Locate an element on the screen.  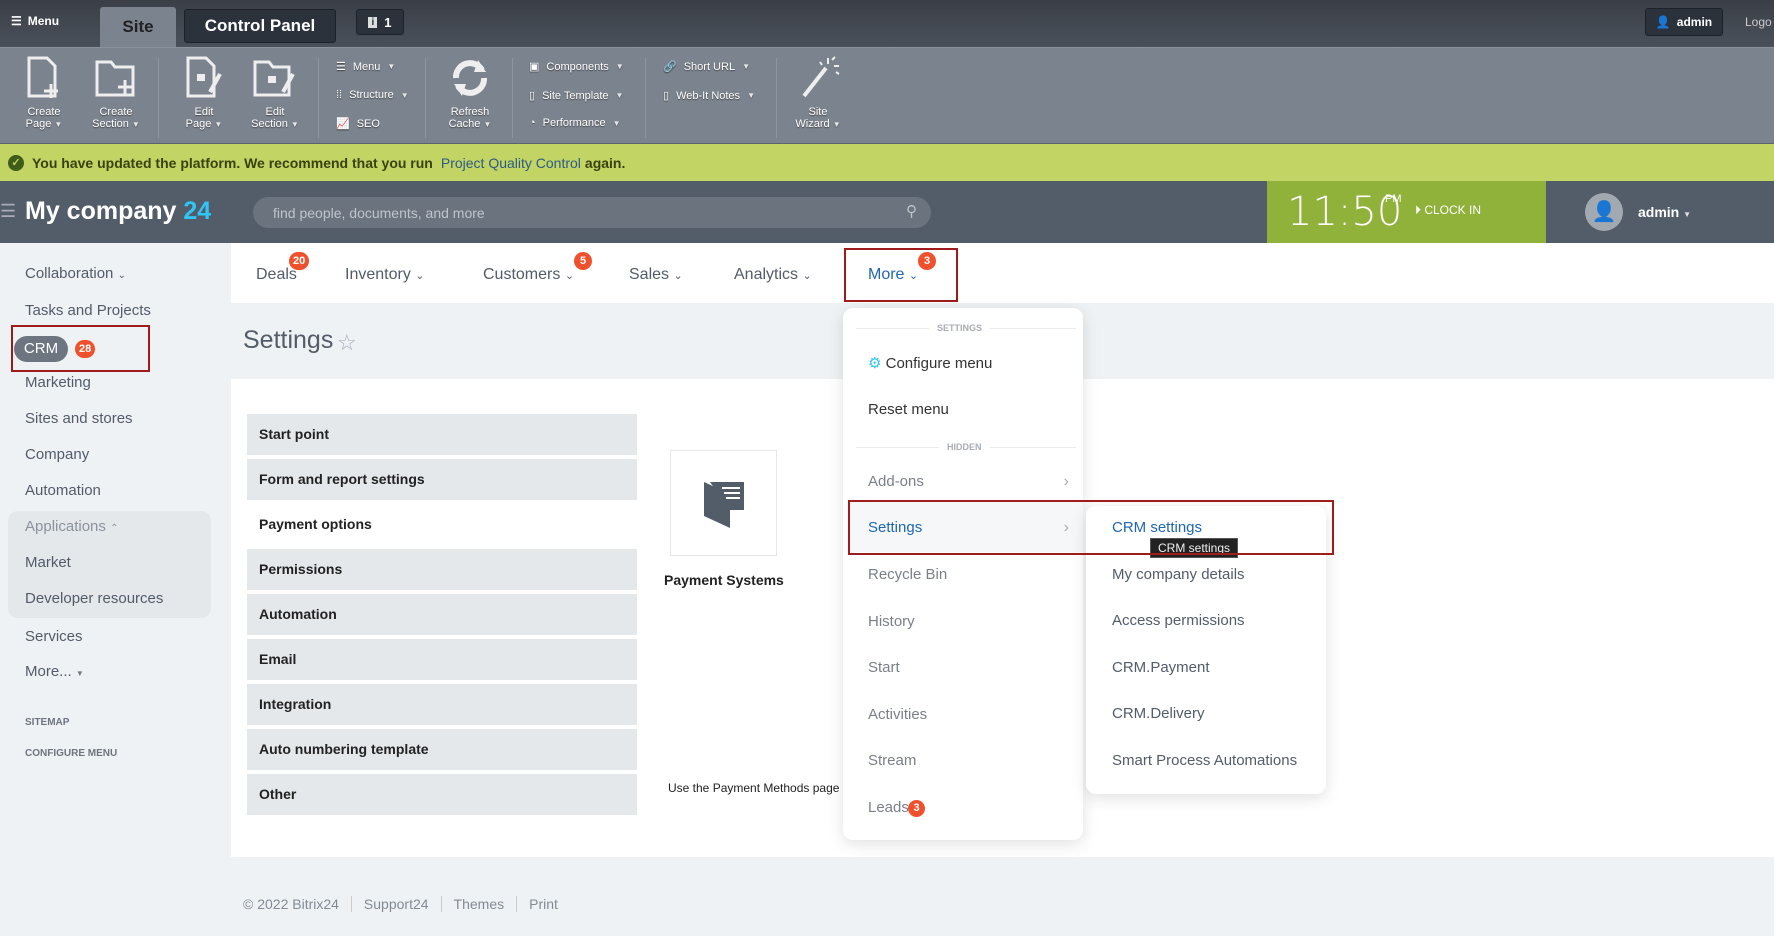
notifications-button: i1 is located at coordinates (380, 22).